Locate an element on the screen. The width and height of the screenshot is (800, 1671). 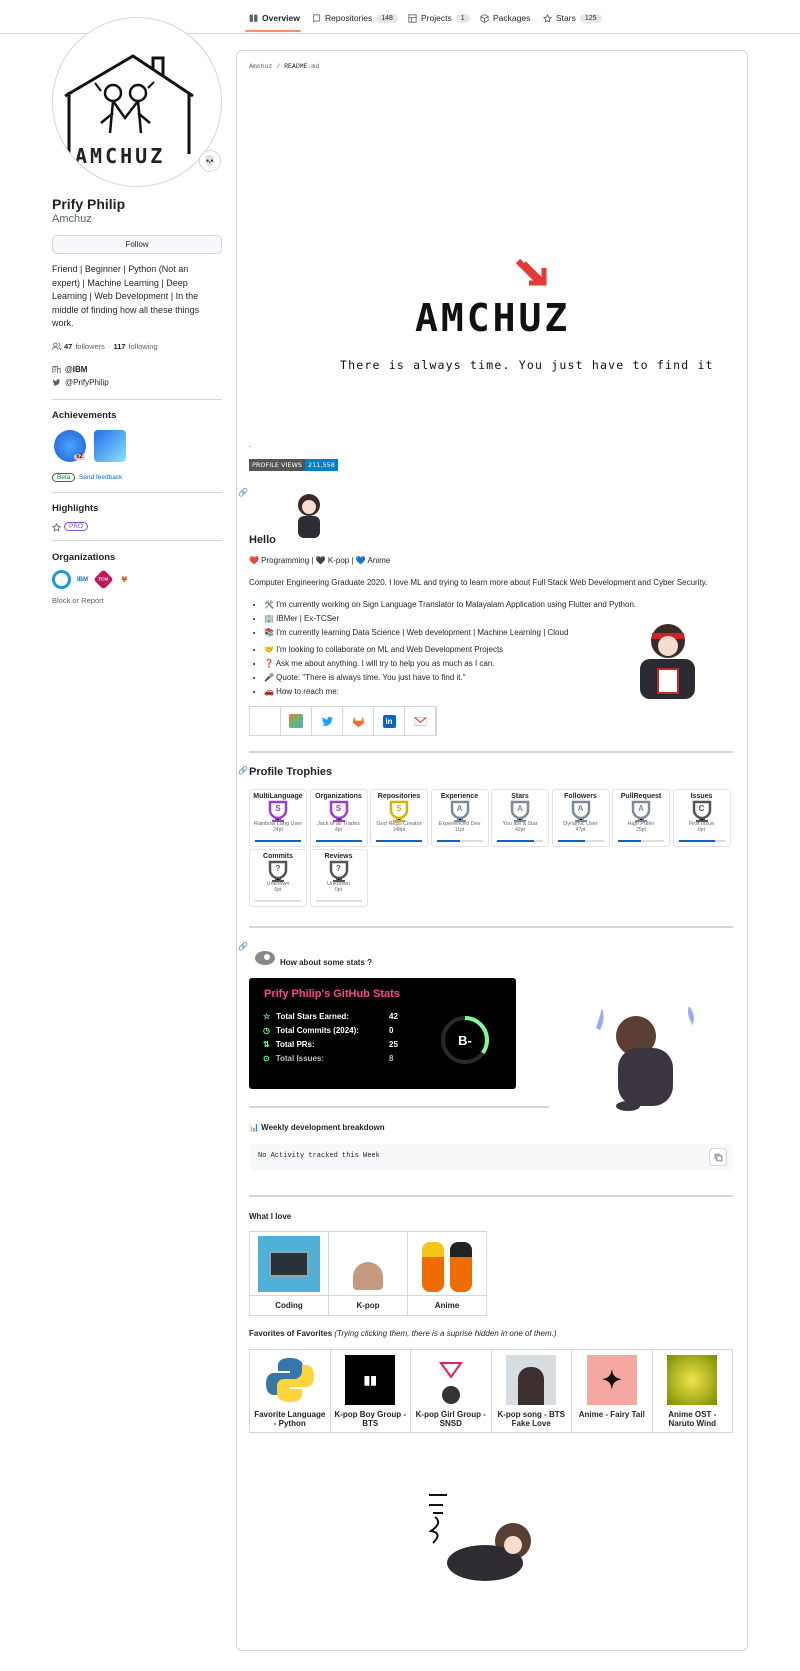
favorite-bts: ▮▮ K-pop Boy Group - BTS is located at coordinates (370, 1391).